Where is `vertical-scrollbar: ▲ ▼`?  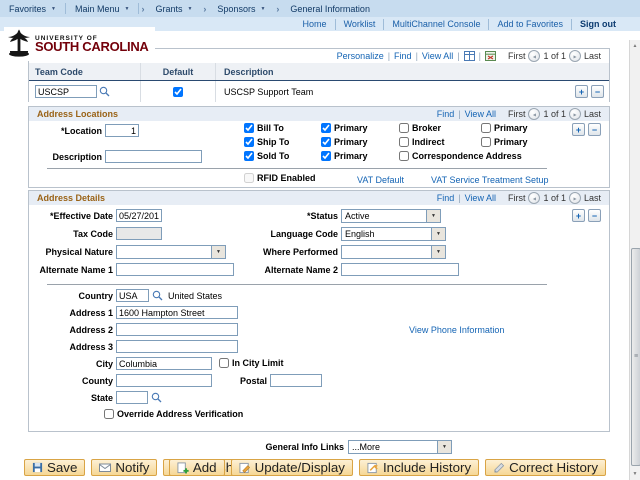 vertical-scrollbar: ▲ ▼ is located at coordinates (634, 260).